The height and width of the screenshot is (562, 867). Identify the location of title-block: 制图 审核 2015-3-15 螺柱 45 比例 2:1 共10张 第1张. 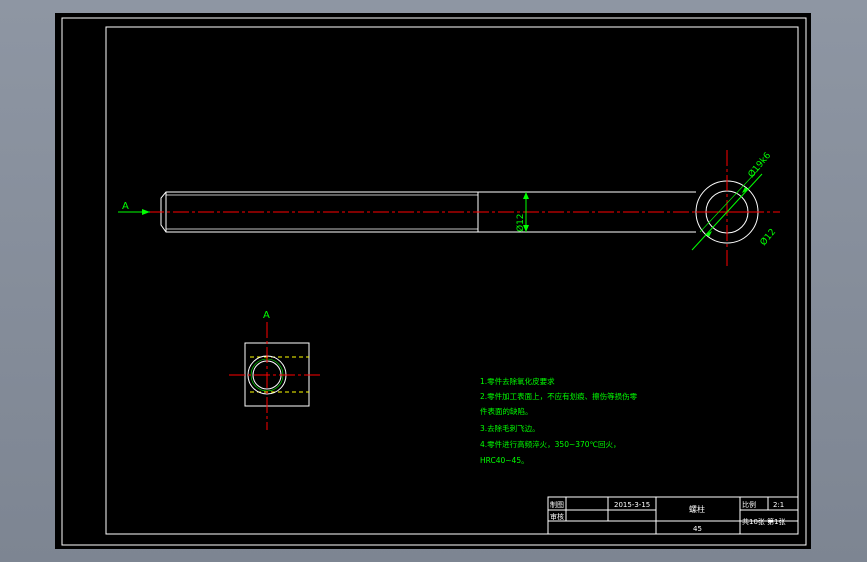
(673, 515).